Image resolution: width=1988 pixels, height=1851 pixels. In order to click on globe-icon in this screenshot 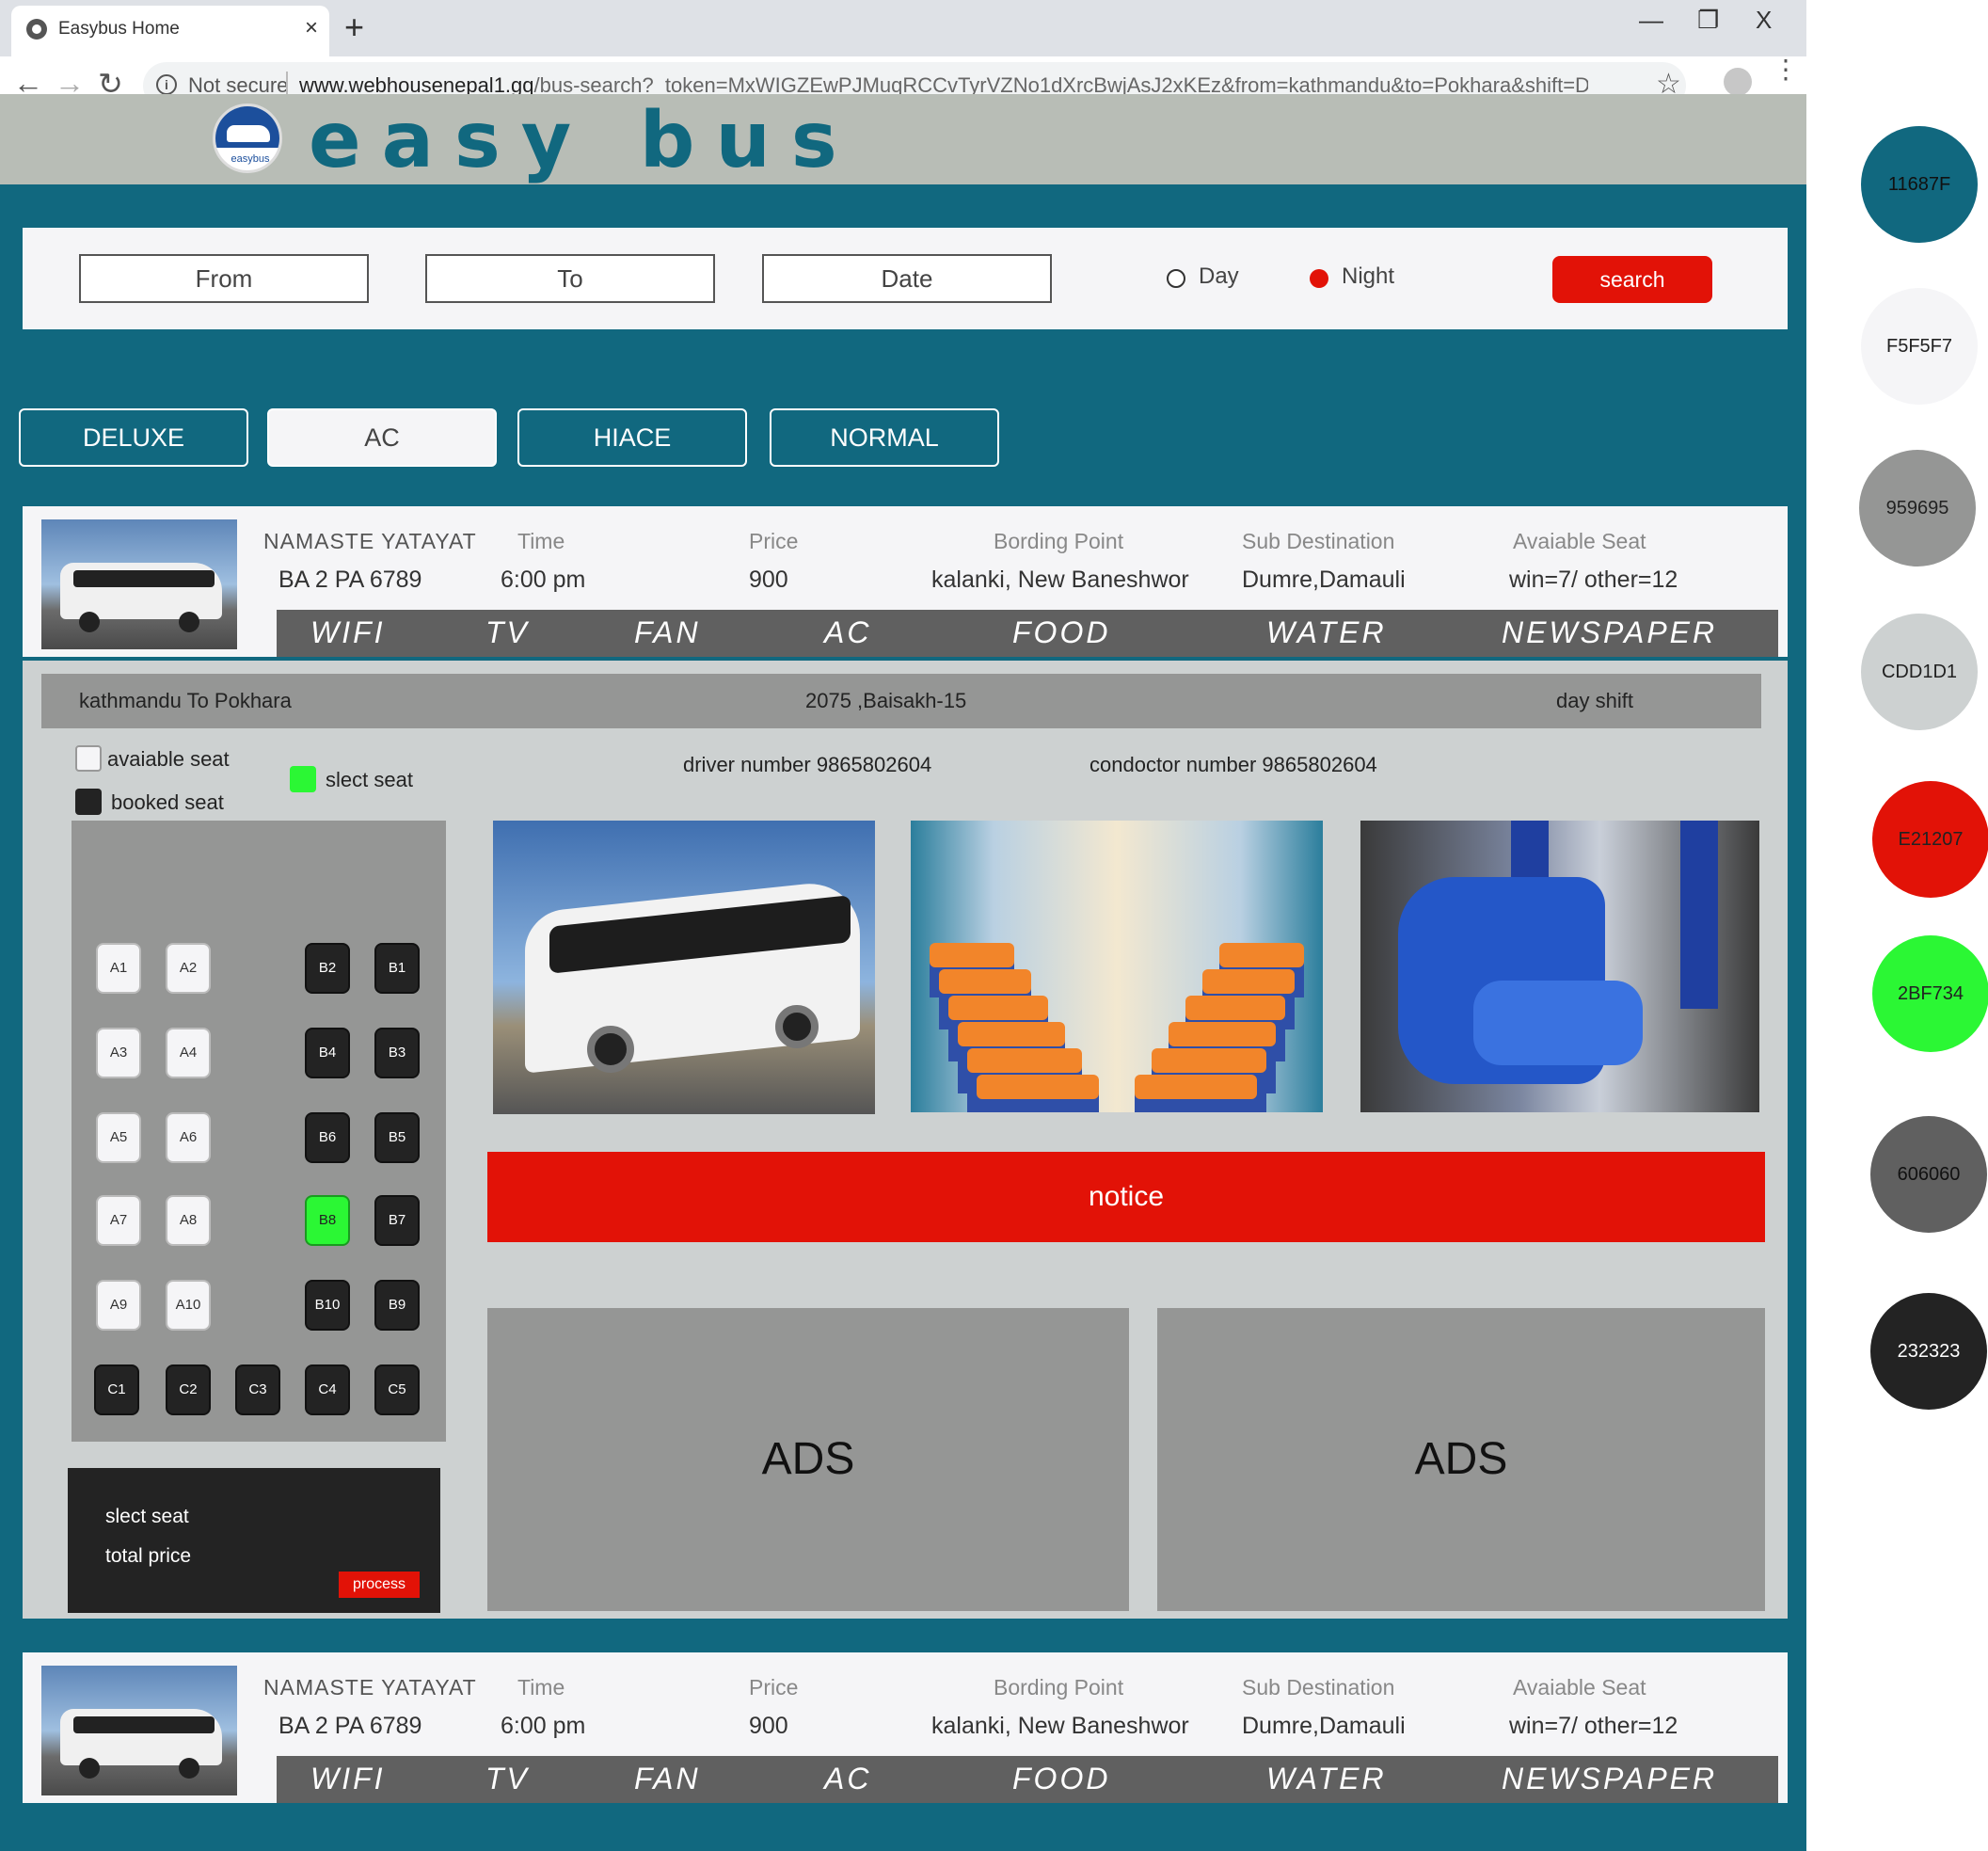, I will do `click(36, 29)`.